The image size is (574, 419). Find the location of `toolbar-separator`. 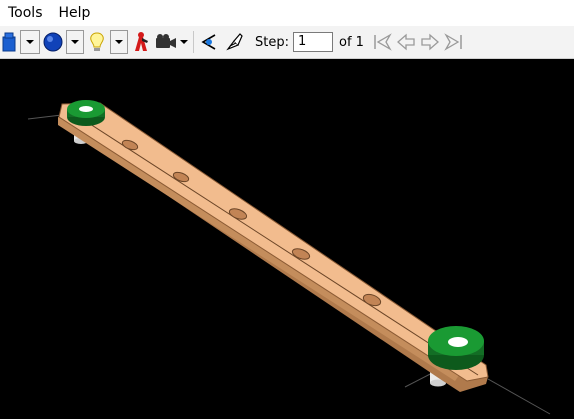

toolbar-separator is located at coordinates (193, 42).